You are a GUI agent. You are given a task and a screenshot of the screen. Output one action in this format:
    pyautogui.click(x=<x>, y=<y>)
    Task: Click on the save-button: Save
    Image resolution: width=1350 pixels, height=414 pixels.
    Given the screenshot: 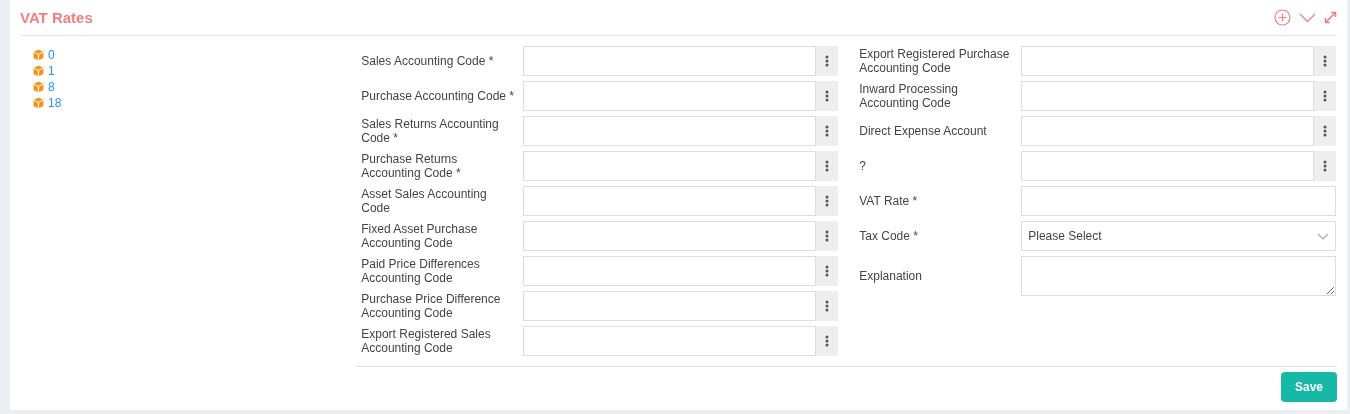 What is the action you would take?
    pyautogui.click(x=1309, y=387)
    